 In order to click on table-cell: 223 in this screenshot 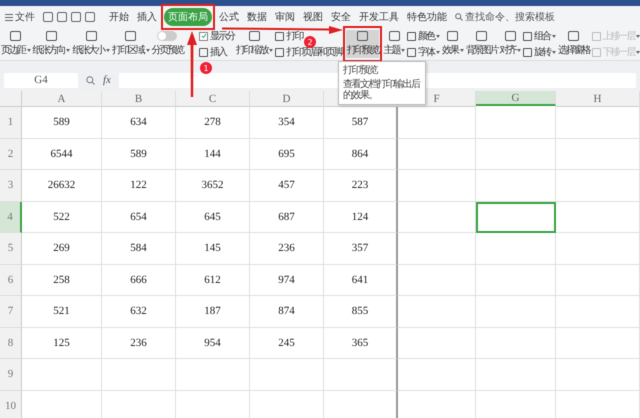, I will do `click(361, 186)`.